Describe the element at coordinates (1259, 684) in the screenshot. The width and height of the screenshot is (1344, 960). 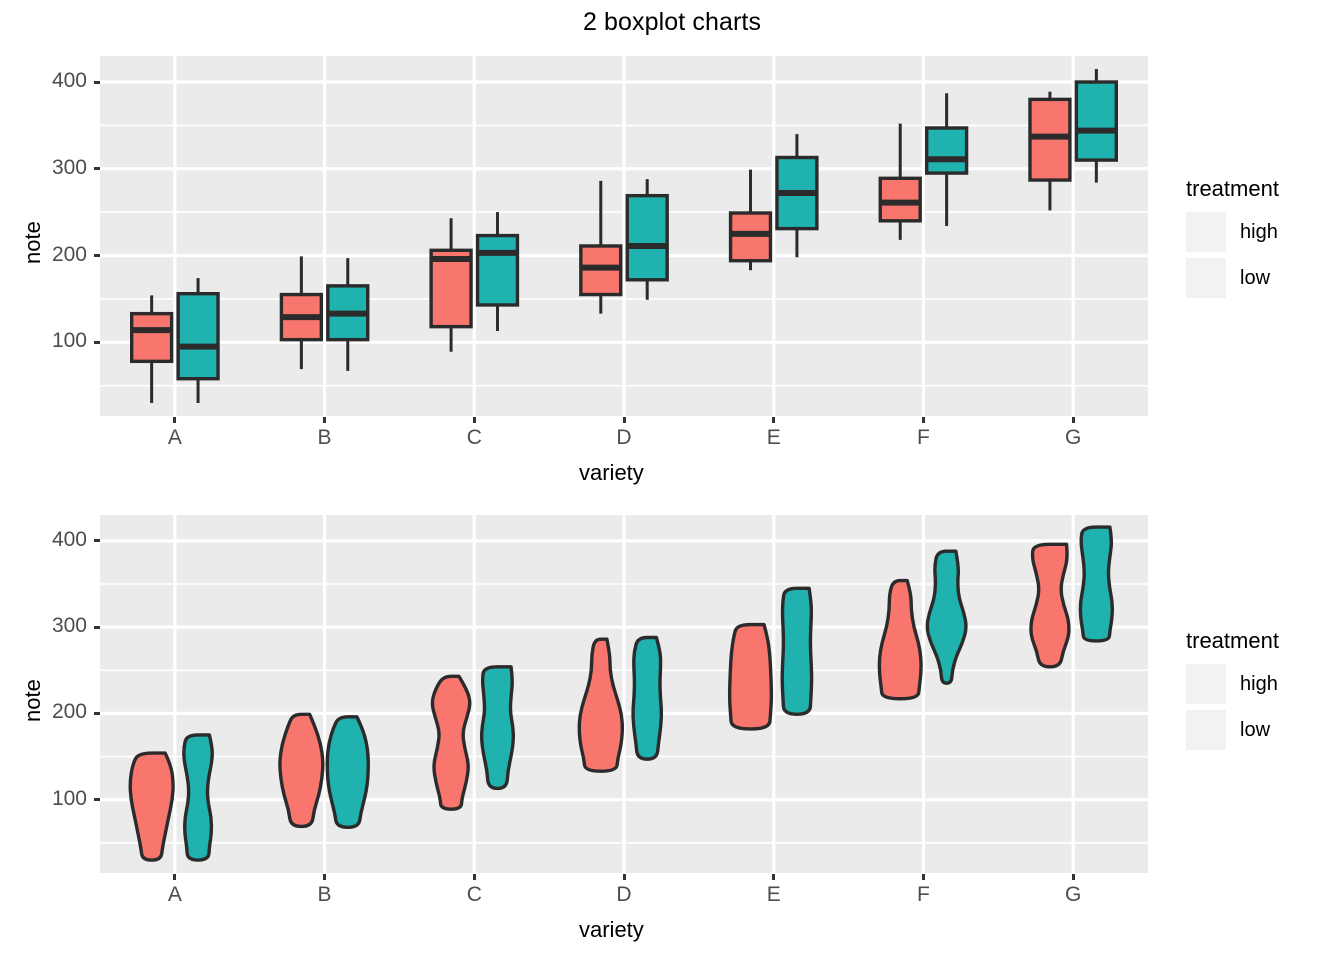
I see `bottom-legend-label-high: high` at that location.